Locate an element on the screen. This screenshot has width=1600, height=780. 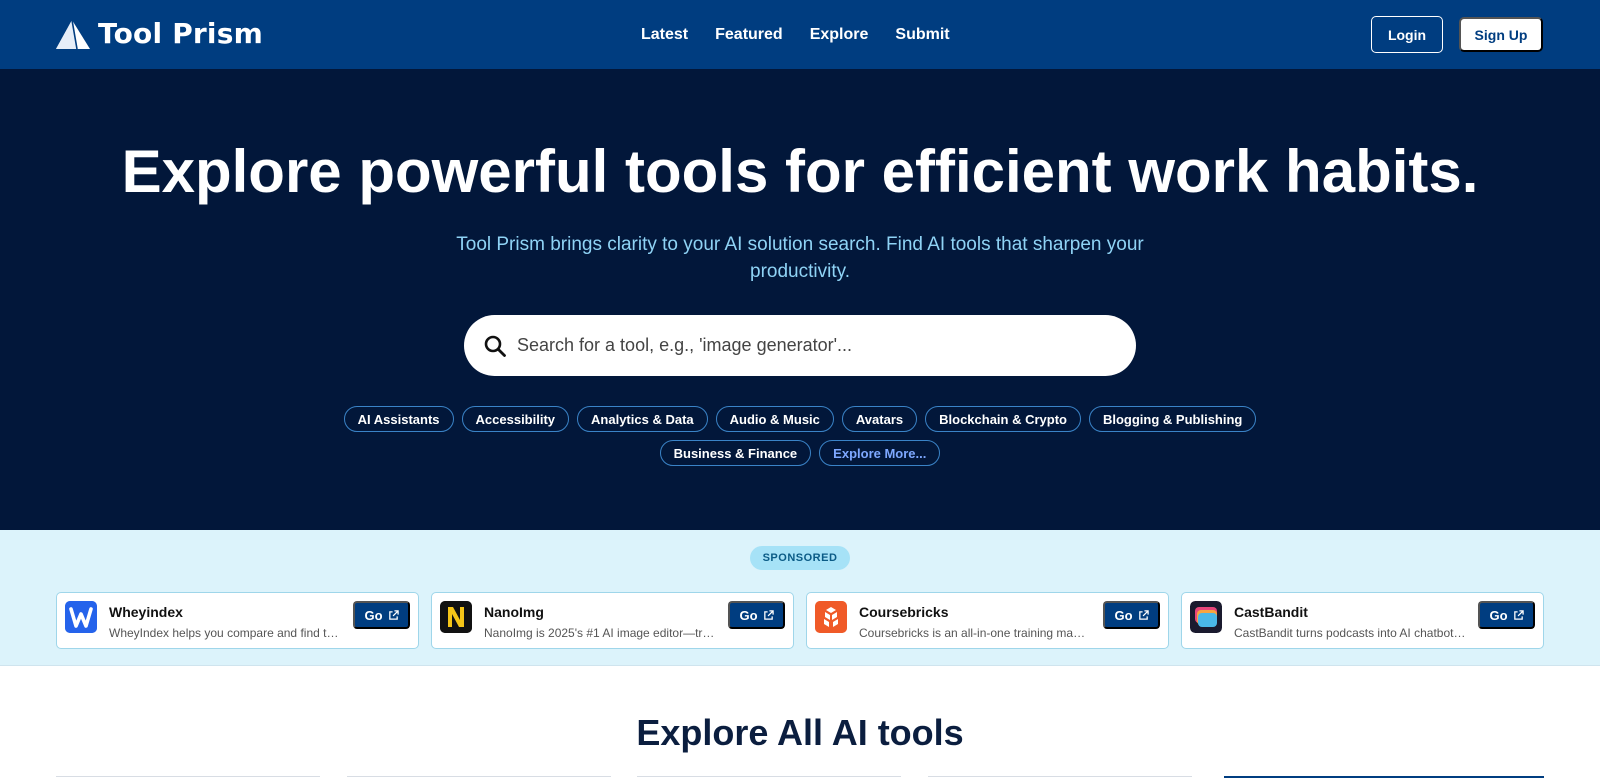
nanoimg-logo is located at coordinates (456, 617).